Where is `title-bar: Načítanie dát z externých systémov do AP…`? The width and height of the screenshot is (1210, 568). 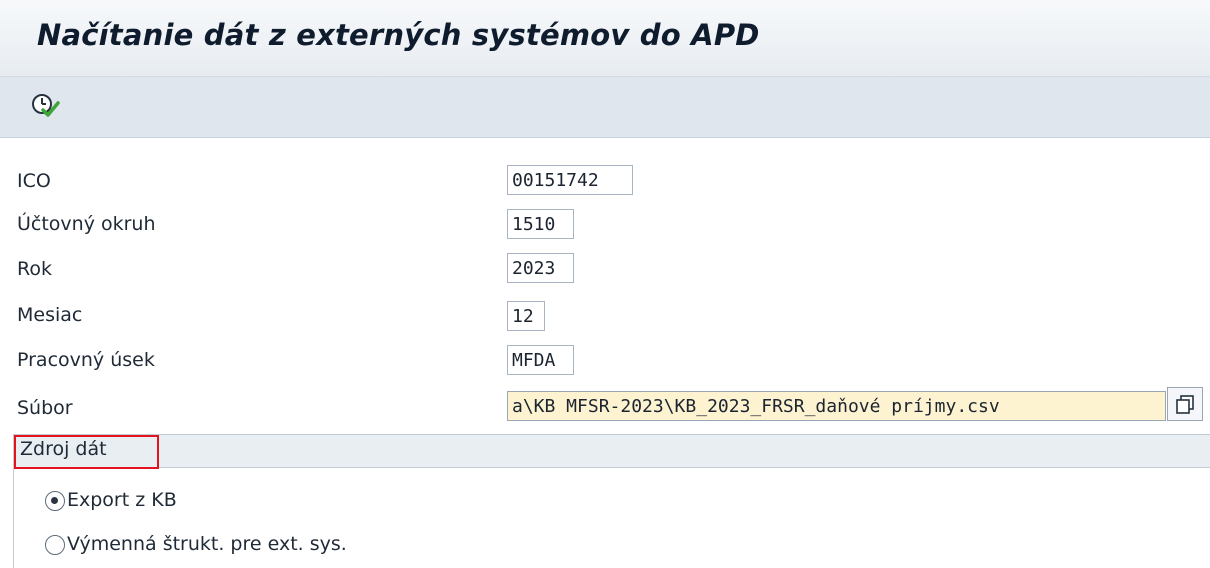 title-bar: Načítanie dát z externých systémov do AP… is located at coordinates (605, 38).